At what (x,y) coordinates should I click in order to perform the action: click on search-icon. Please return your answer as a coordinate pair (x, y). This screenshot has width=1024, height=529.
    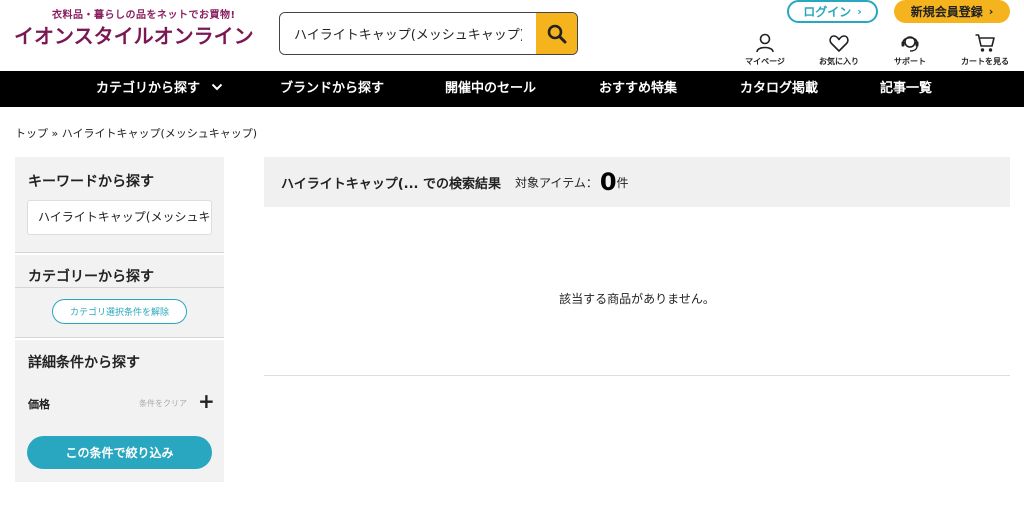
    Looking at the image, I should click on (556, 33).